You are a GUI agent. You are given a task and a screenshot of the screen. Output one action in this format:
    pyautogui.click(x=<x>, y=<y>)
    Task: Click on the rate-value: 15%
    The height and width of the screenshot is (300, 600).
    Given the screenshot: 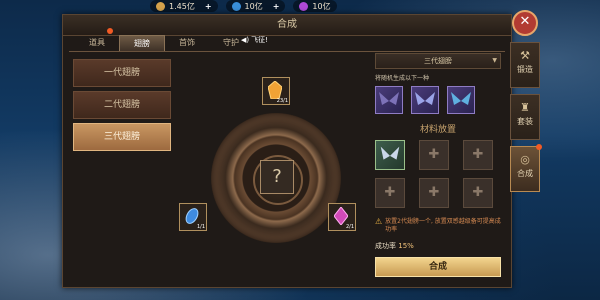 What is the action you would take?
    pyautogui.click(x=406, y=246)
    